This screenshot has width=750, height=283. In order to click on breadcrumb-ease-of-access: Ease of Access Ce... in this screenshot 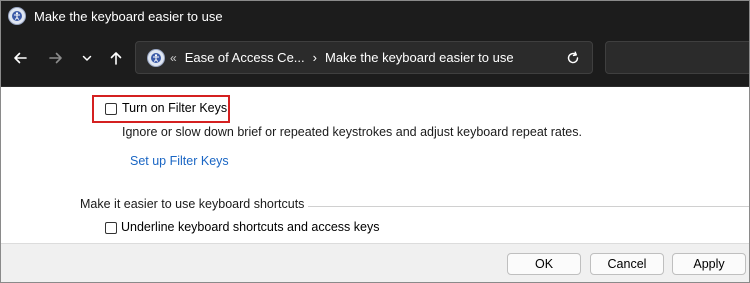, I will do `click(245, 57)`.